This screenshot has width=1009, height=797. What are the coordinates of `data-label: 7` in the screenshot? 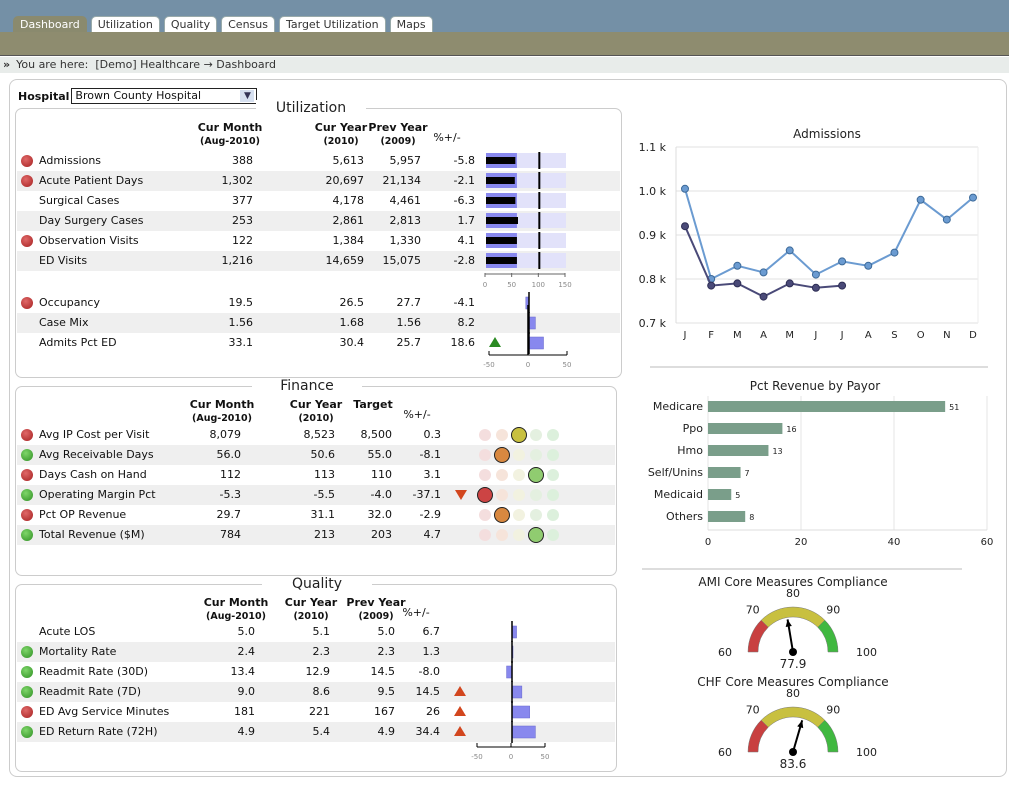 It's located at (747, 473).